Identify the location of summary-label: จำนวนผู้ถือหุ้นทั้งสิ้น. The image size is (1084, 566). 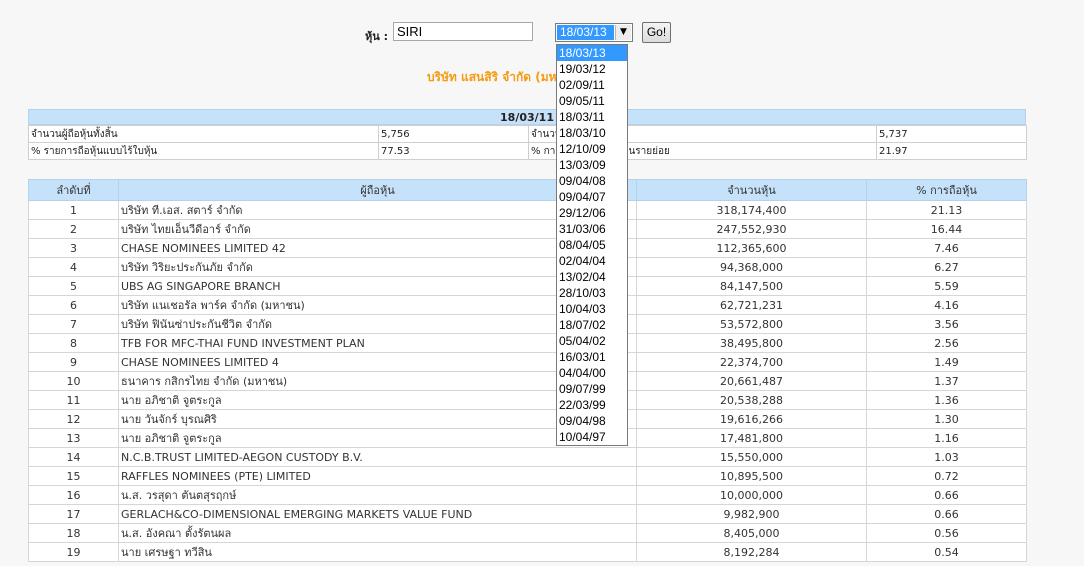
(203, 134).